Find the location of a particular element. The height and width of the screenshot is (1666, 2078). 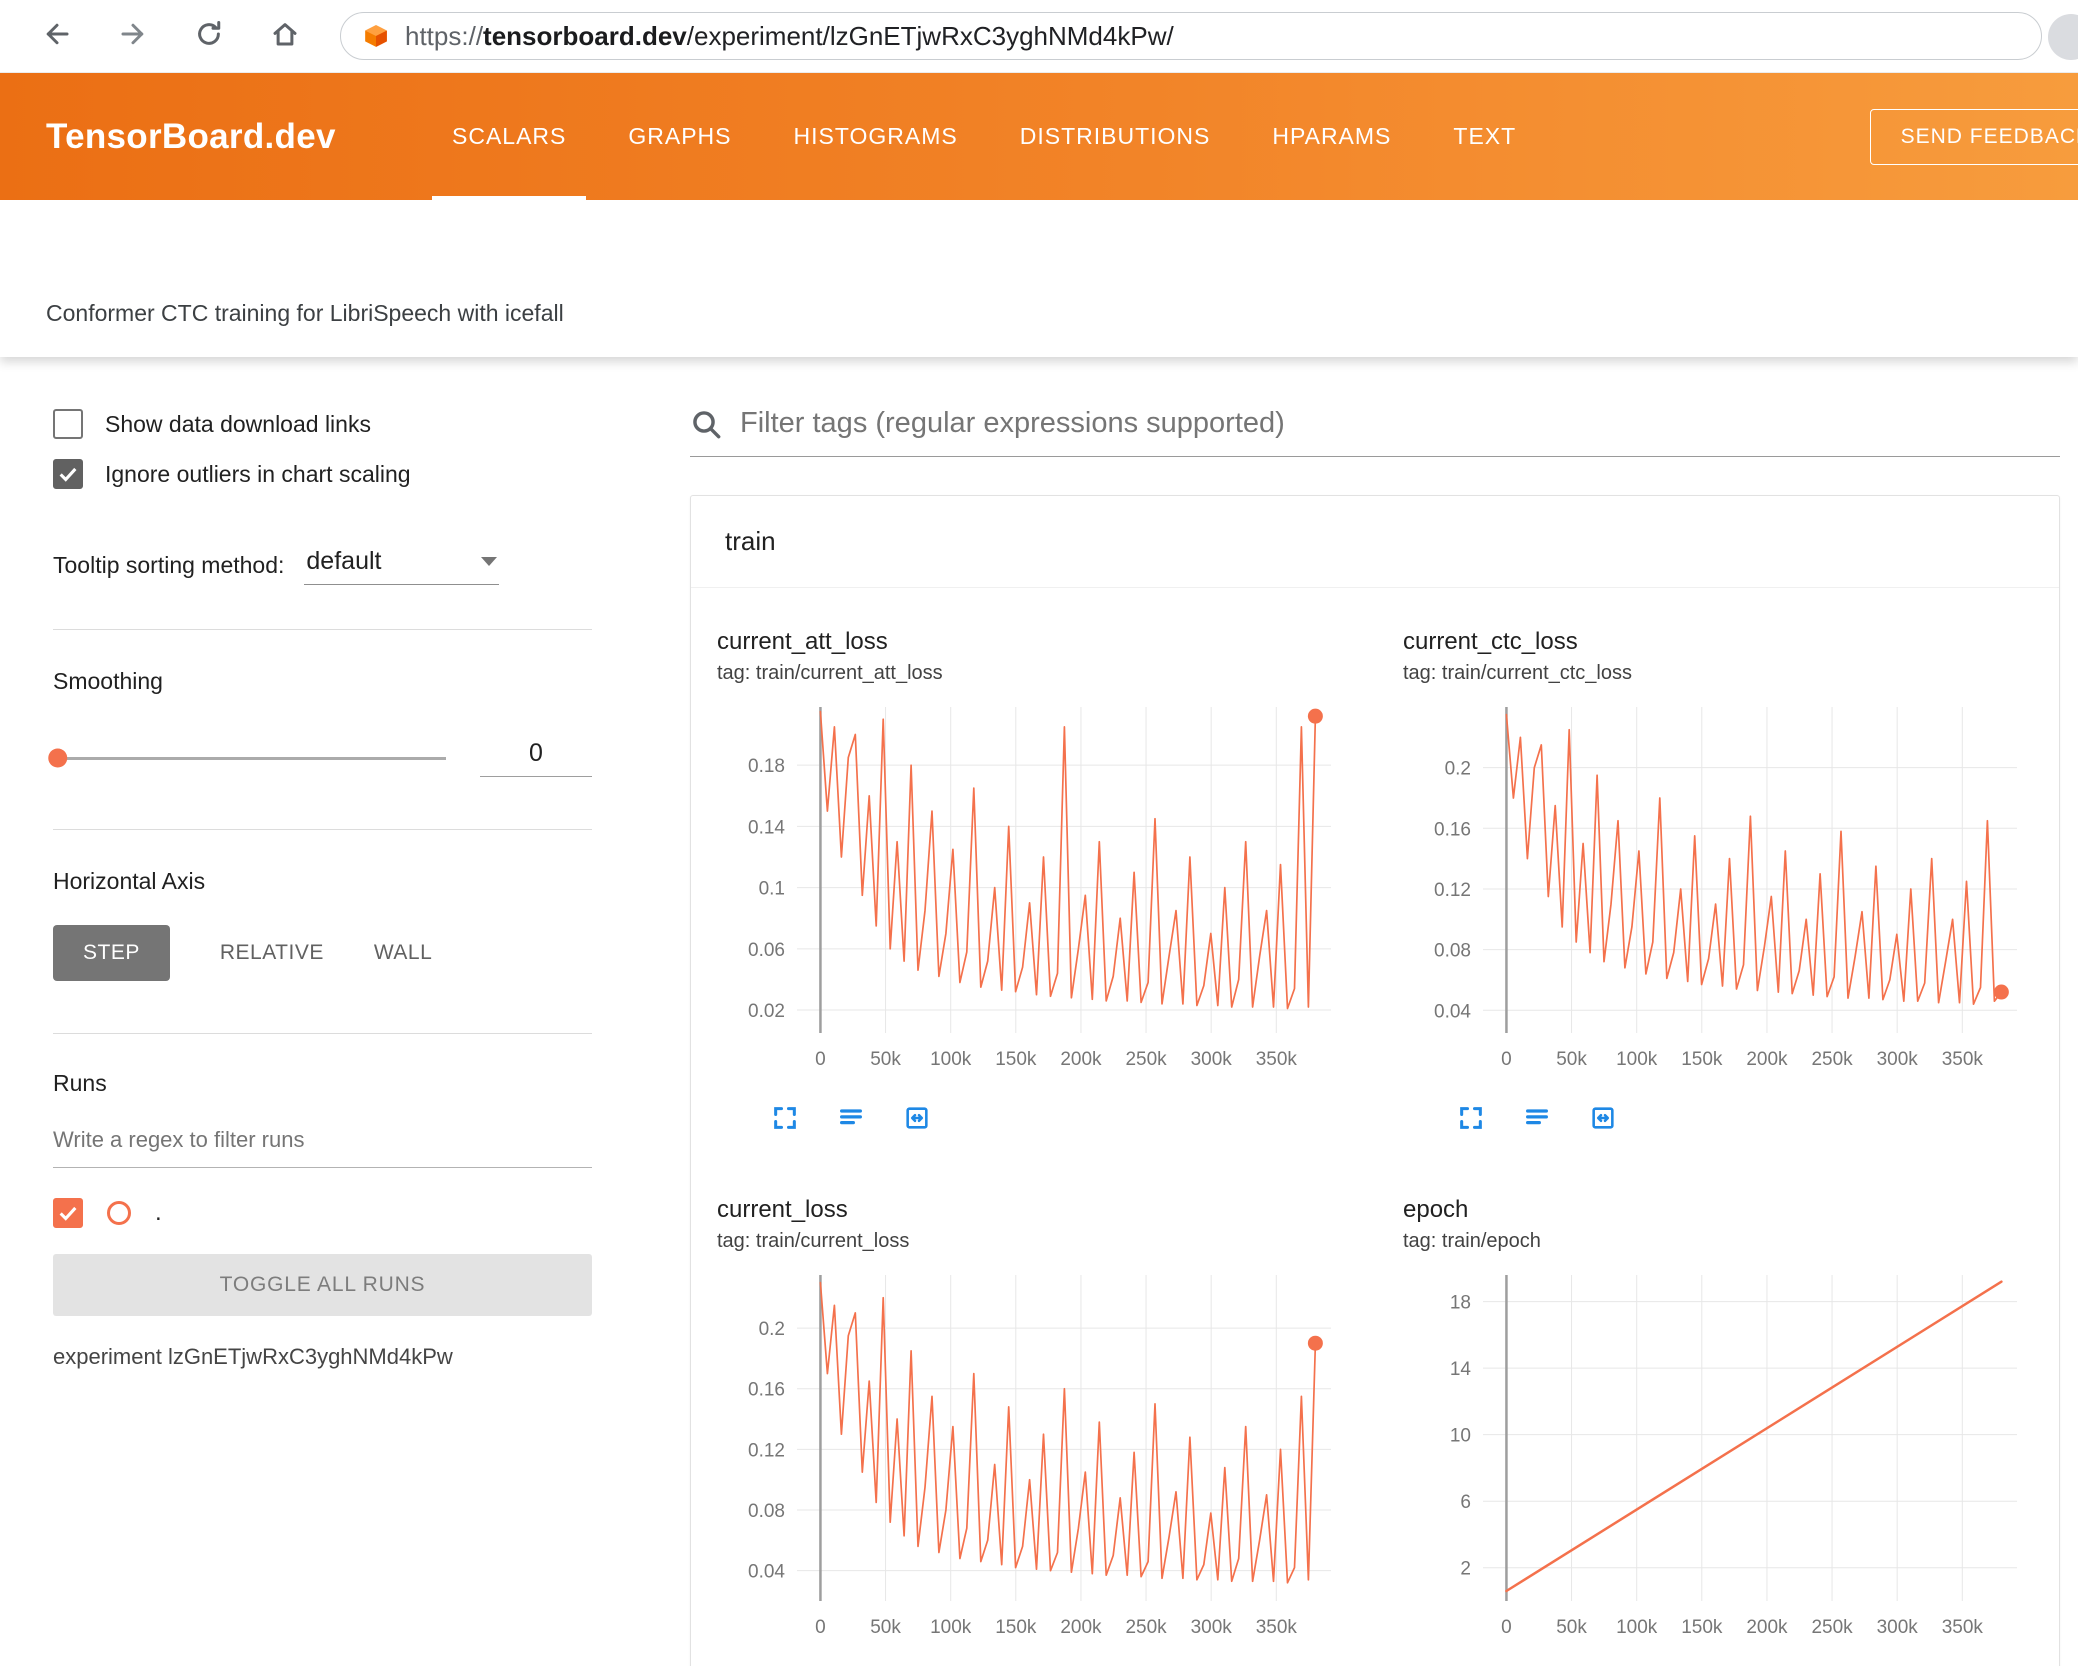

reload-button is located at coordinates (209, 36).